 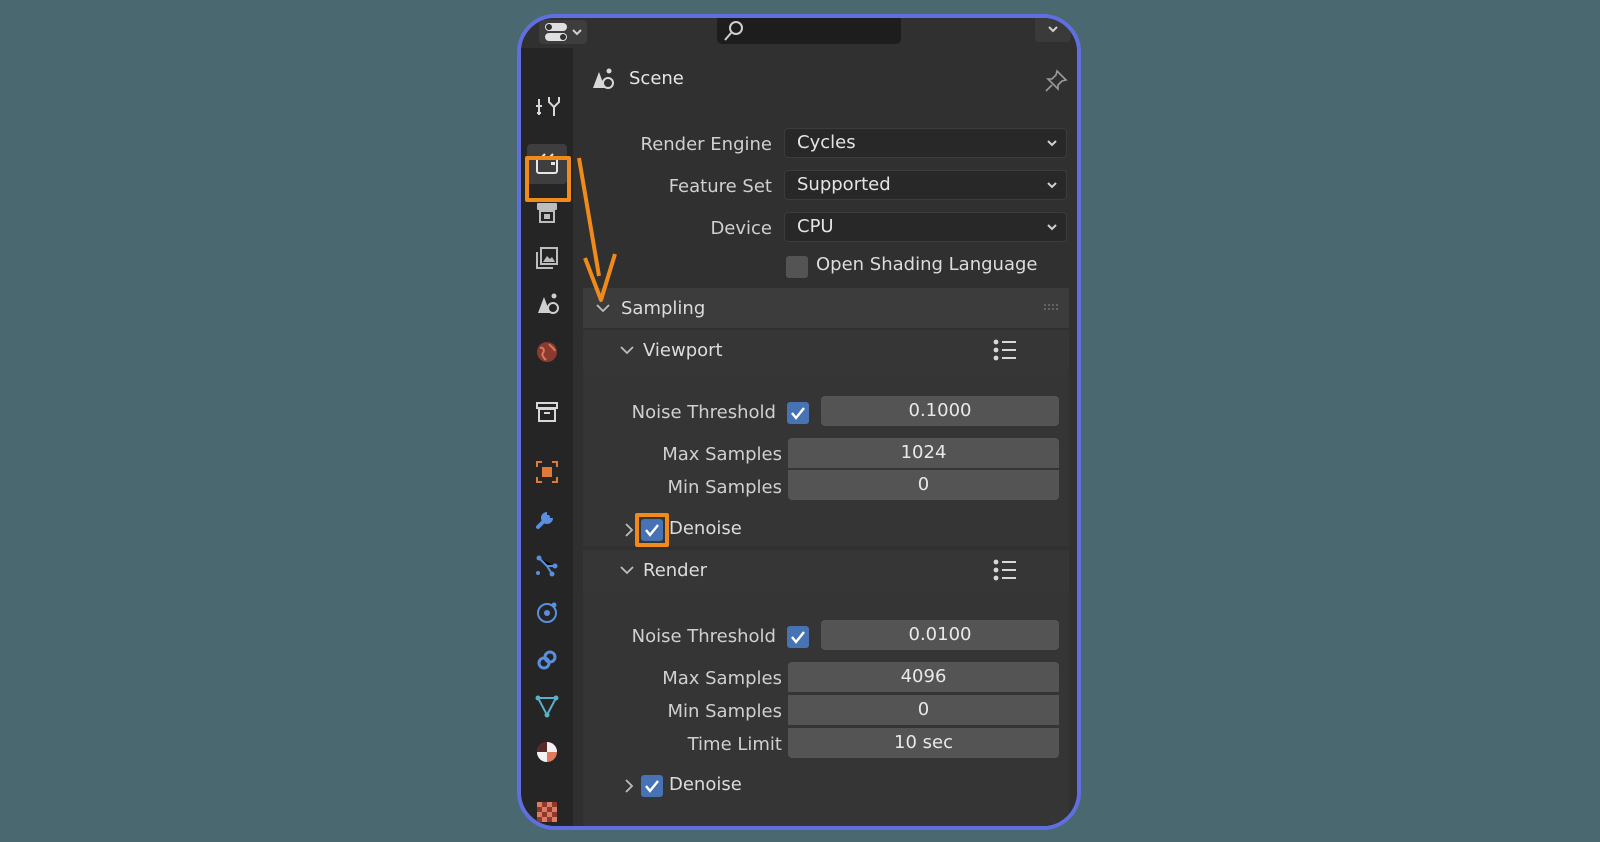 I want to click on viewport-noise-threshold-label: Noise Threshold, so click(x=703, y=412).